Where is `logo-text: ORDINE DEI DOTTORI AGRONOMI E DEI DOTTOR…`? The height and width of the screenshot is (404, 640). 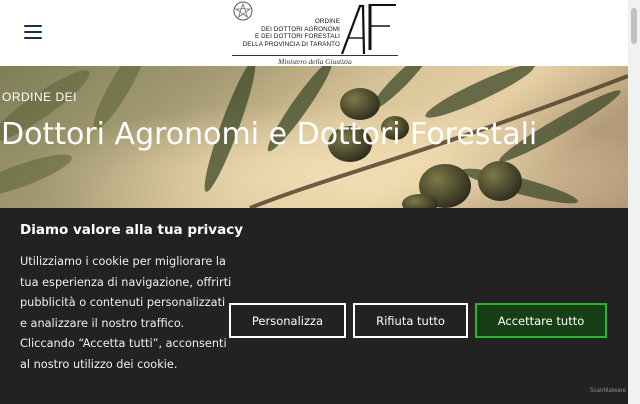
logo-text: ORDINE DEI DOTTORI AGRONOMI E DEI DOTTOR… is located at coordinates (291, 33).